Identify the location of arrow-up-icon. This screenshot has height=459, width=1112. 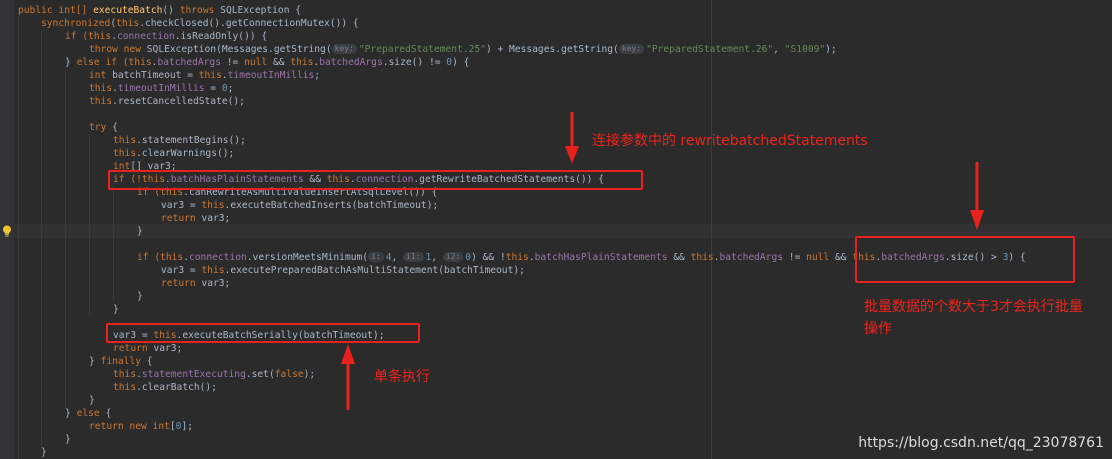
(348, 377).